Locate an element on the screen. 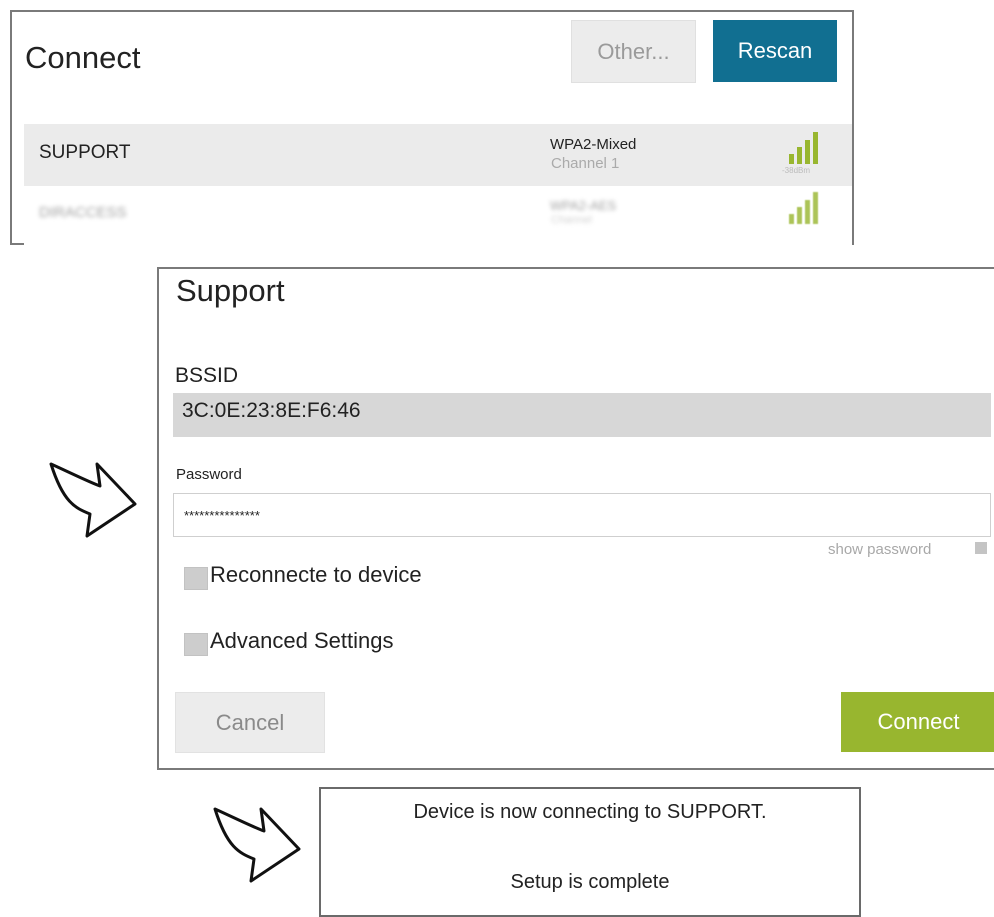 The height and width of the screenshot is (917, 994). password-input is located at coordinates (582, 515).